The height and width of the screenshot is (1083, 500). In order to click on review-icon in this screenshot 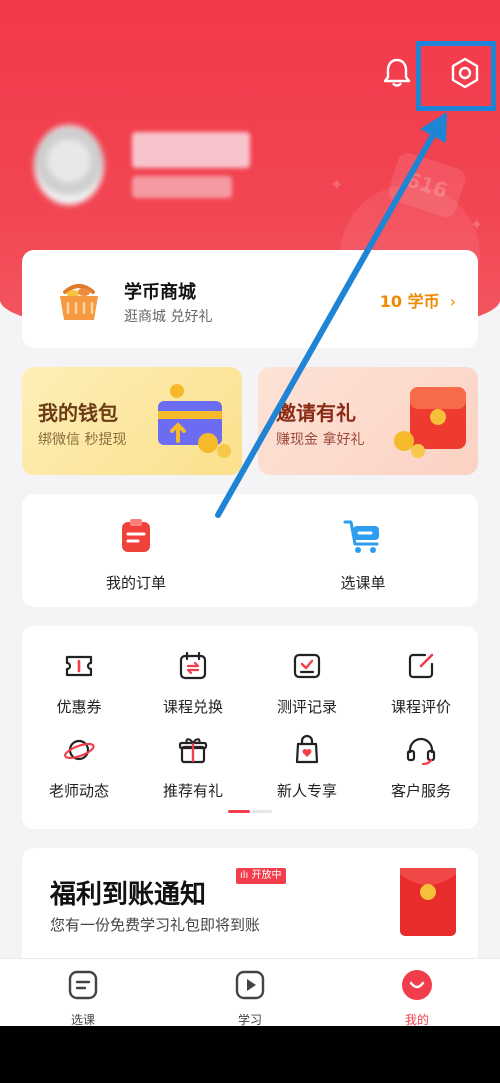, I will do `click(421, 666)`.